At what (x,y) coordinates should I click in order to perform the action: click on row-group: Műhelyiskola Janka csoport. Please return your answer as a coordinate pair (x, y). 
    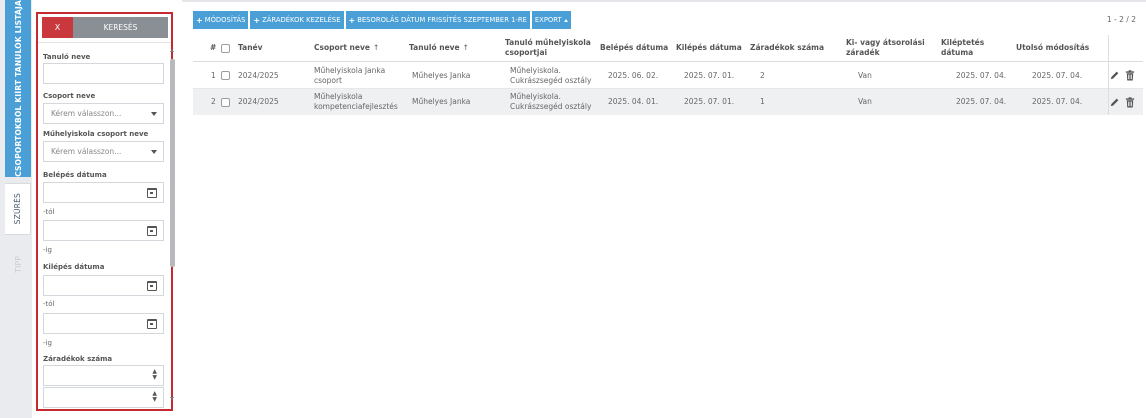
    Looking at the image, I should click on (350, 75).